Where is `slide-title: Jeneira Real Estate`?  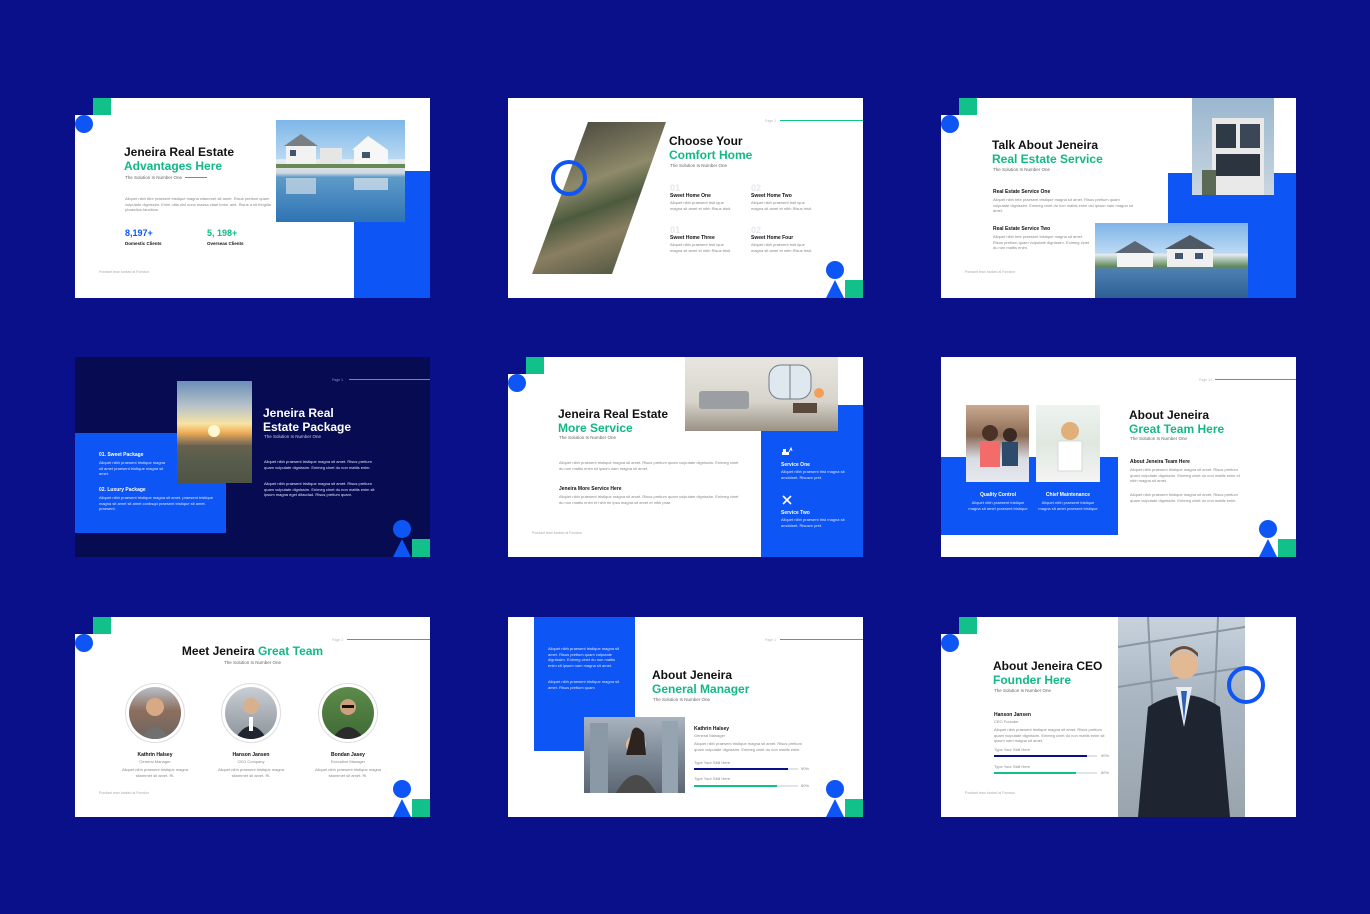 slide-title: Jeneira Real Estate is located at coordinates (613, 414).